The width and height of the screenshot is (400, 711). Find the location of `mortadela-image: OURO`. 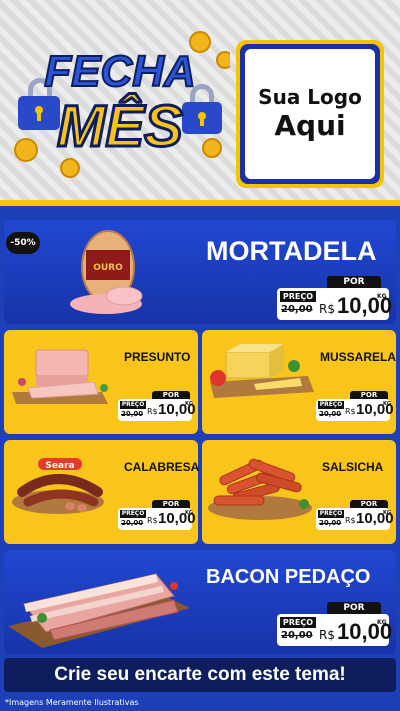

mortadela-image: OURO is located at coordinates (106, 272).